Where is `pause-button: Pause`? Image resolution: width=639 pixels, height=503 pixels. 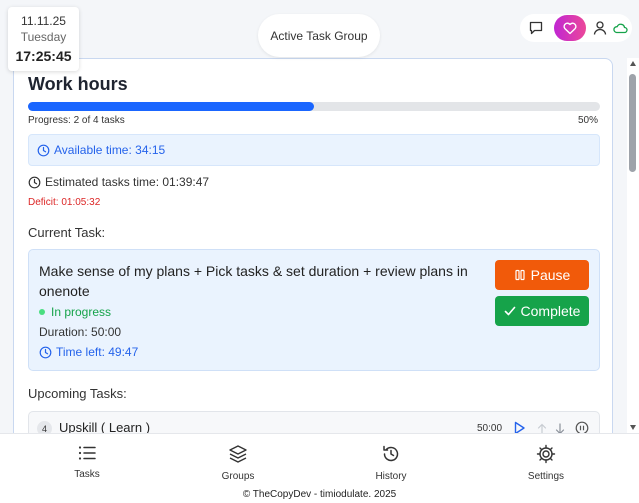 pause-button: Pause is located at coordinates (542, 275).